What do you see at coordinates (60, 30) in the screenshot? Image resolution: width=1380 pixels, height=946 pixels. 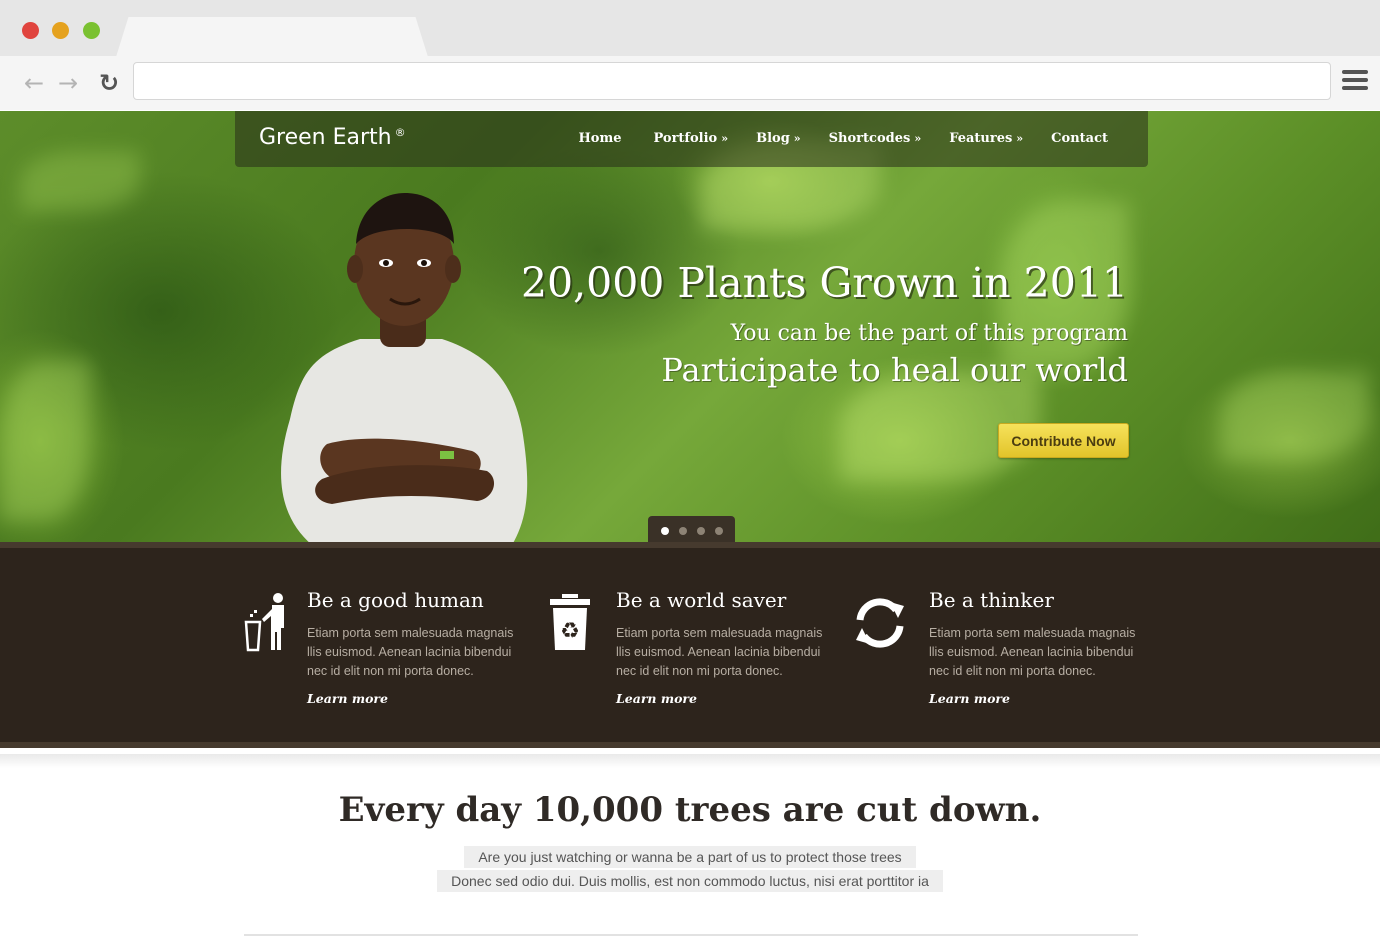 I see `minimize-window-button` at bounding box center [60, 30].